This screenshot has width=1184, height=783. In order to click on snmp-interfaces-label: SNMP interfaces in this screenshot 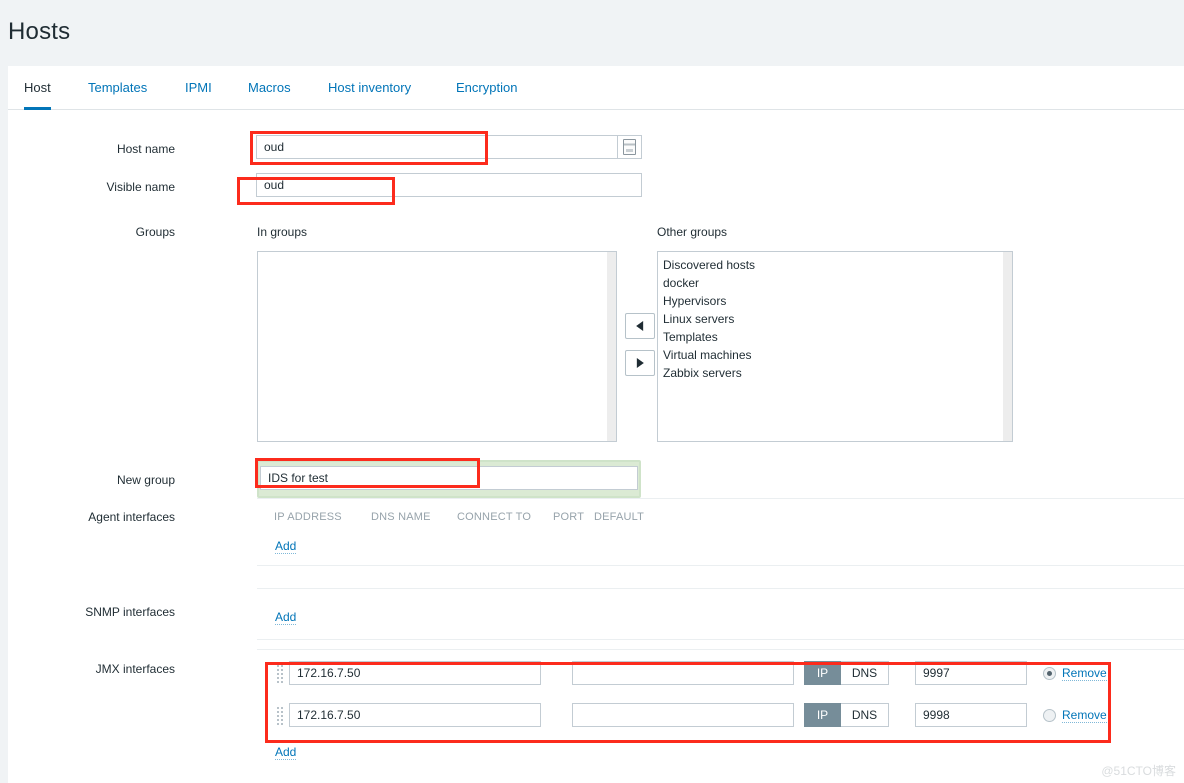, I will do `click(130, 612)`.